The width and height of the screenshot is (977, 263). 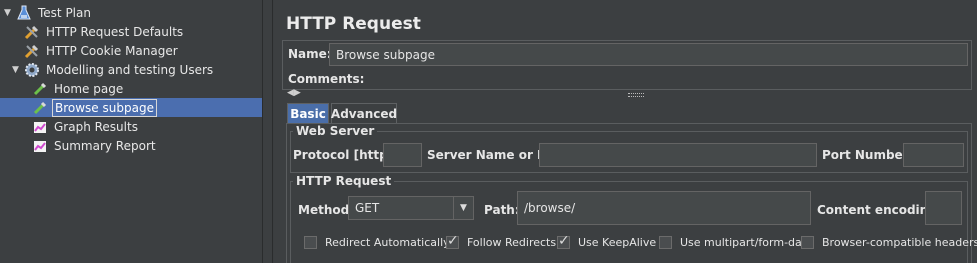 I want to click on method-select-value: GET, so click(x=367, y=208).